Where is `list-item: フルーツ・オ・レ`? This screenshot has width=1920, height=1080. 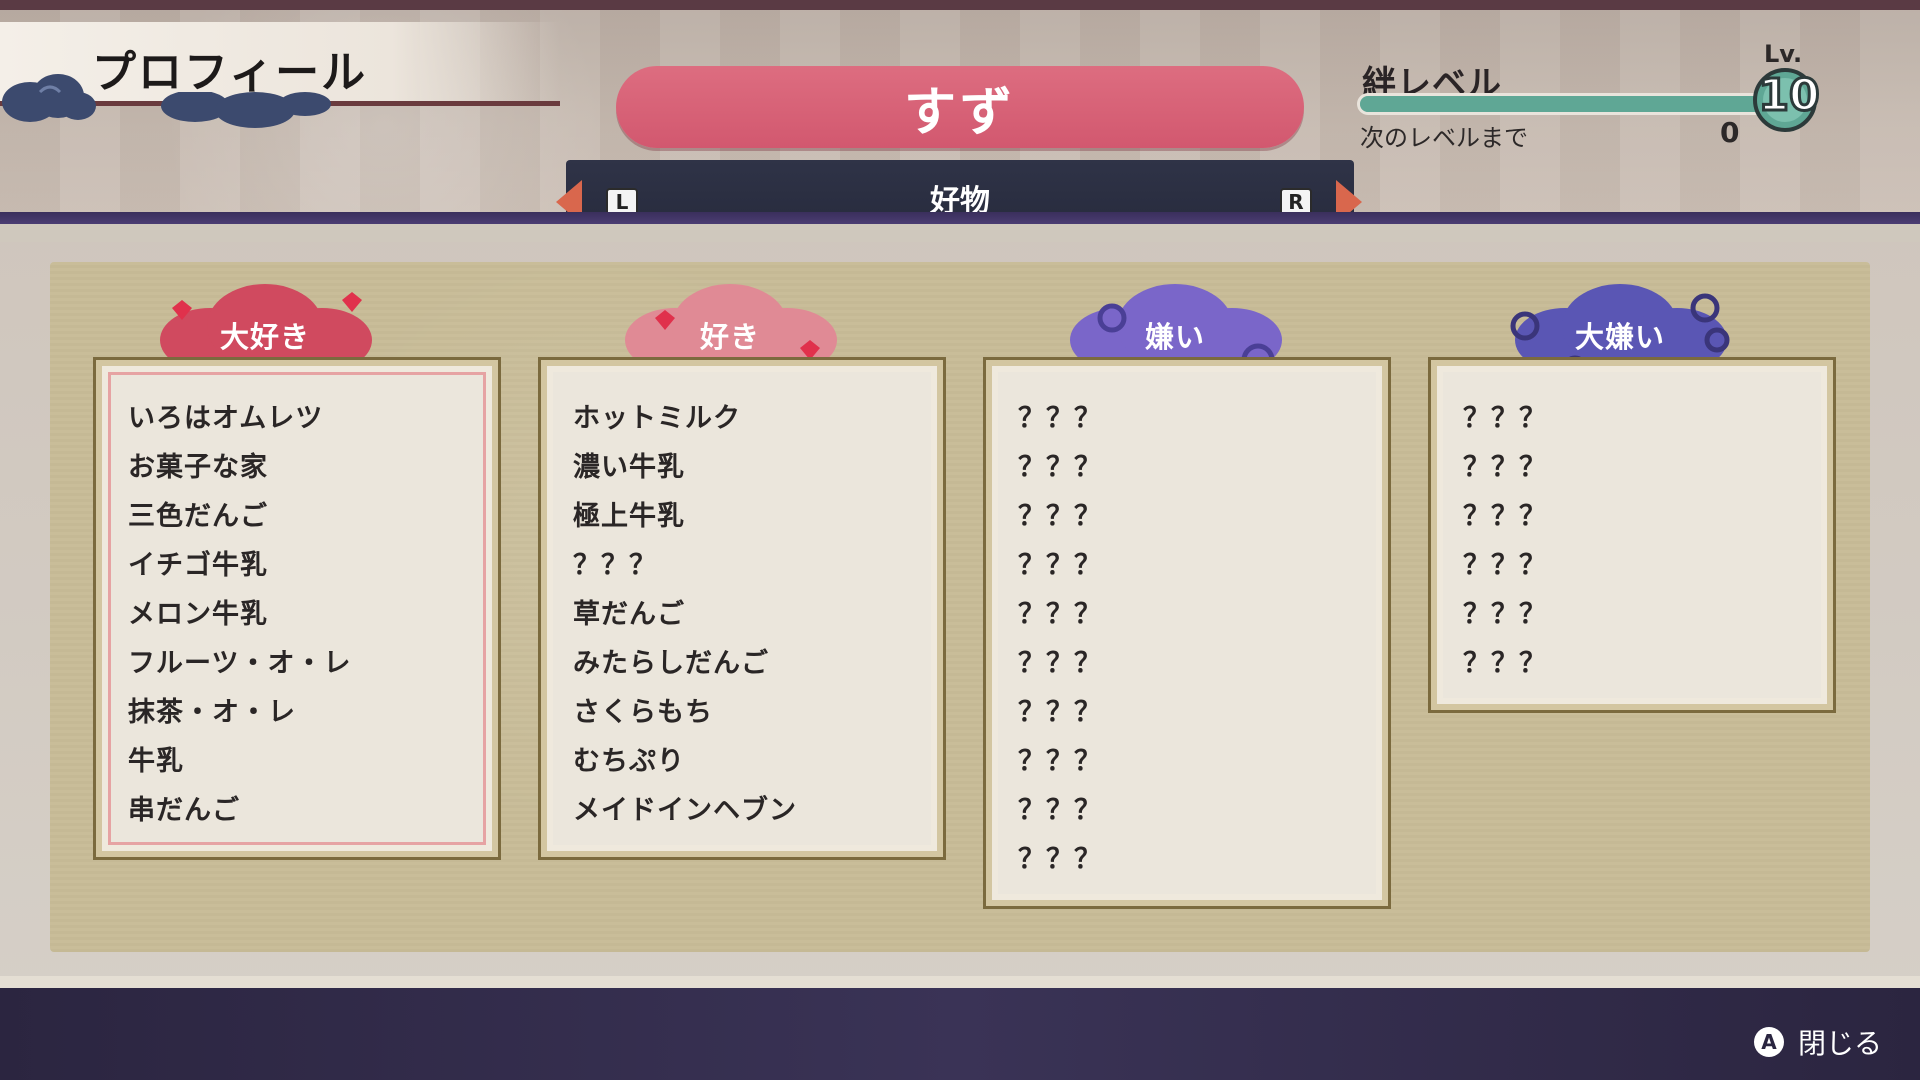
list-item: フルーツ・オ・レ is located at coordinates (240, 663).